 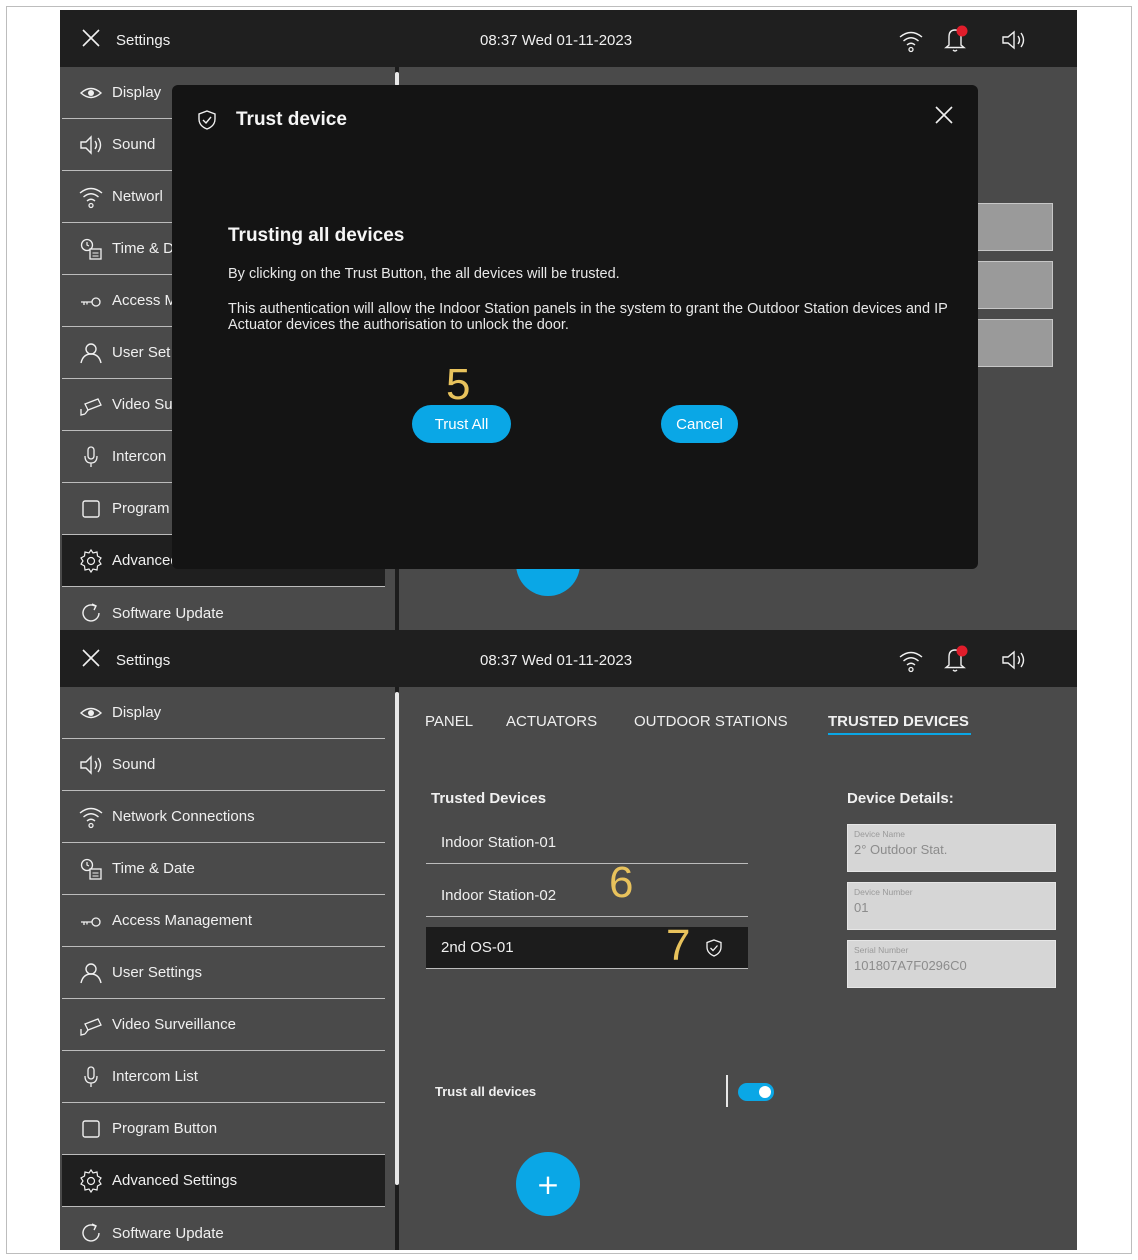 What do you see at coordinates (1010, 285) in the screenshot?
I see `device-number-field` at bounding box center [1010, 285].